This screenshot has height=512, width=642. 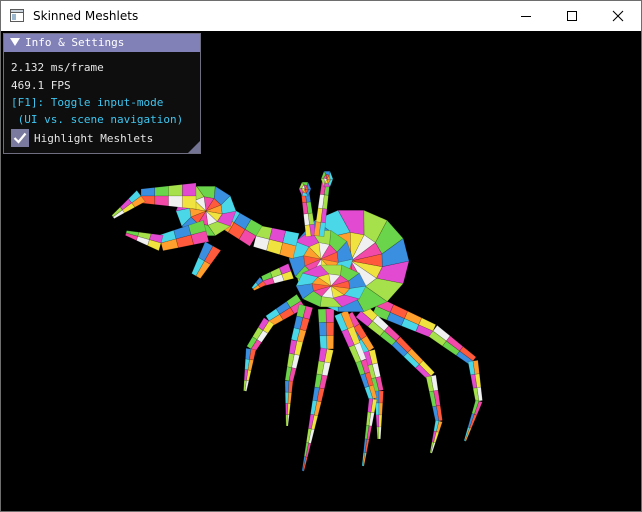 What do you see at coordinates (194, 147) in the screenshot?
I see `resize-grip` at bounding box center [194, 147].